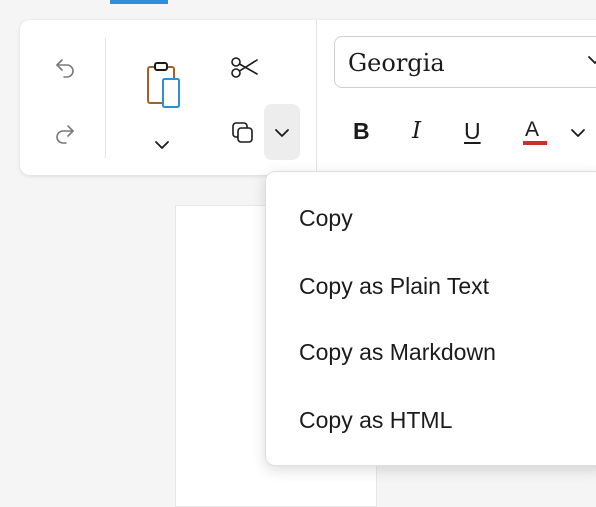  Describe the element at coordinates (431, 286) in the screenshot. I see `menu-item-copy-plain-text: Copy as Plain Text` at that location.